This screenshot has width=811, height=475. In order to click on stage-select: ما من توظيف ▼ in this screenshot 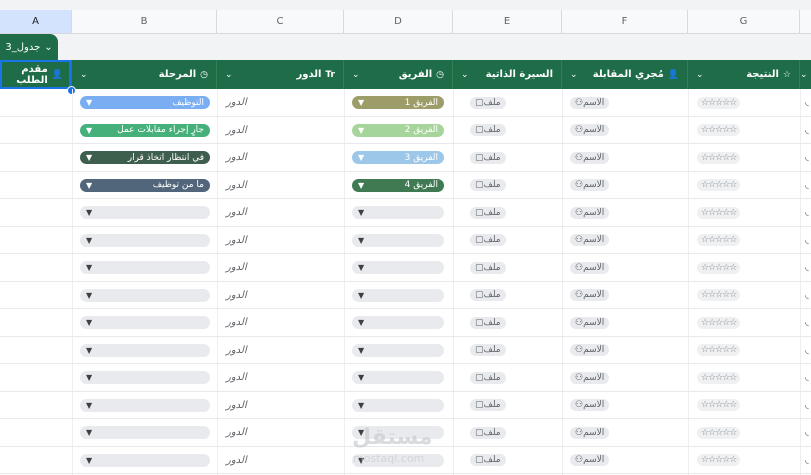, I will do `click(145, 185)`.